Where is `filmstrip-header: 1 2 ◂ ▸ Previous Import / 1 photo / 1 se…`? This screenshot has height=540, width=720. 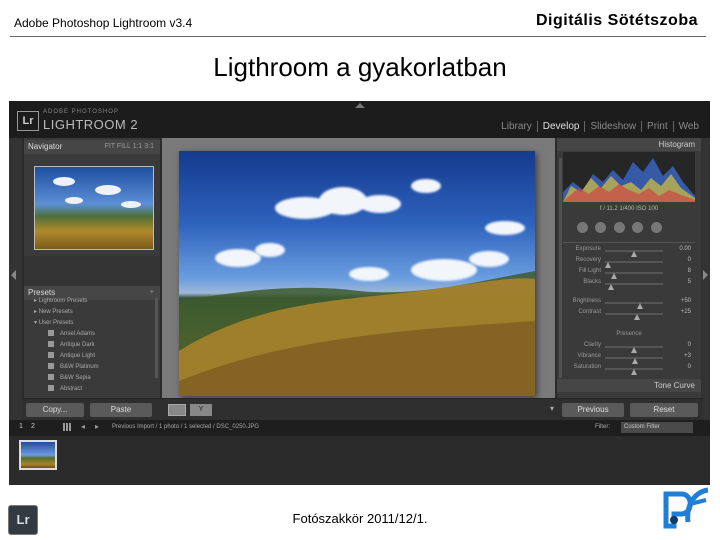
filmstrip-header: 1 2 ◂ ▸ Previous Import / 1 photo / 1 se… is located at coordinates (359, 428).